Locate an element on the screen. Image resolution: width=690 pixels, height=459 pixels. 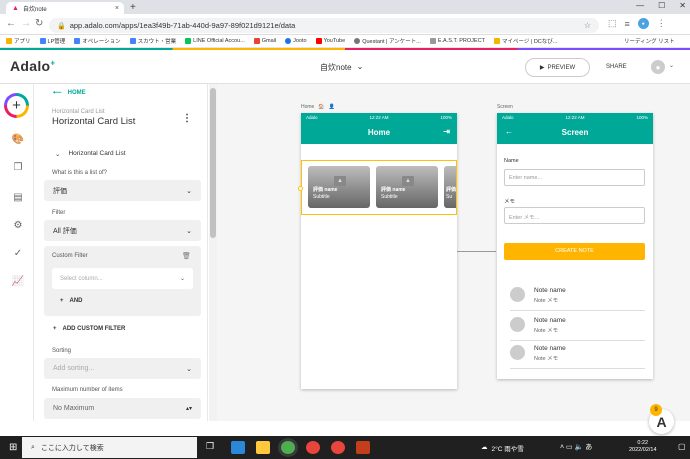
app-switcher: 自炊note ⌄ is located at coordinates (341, 67).